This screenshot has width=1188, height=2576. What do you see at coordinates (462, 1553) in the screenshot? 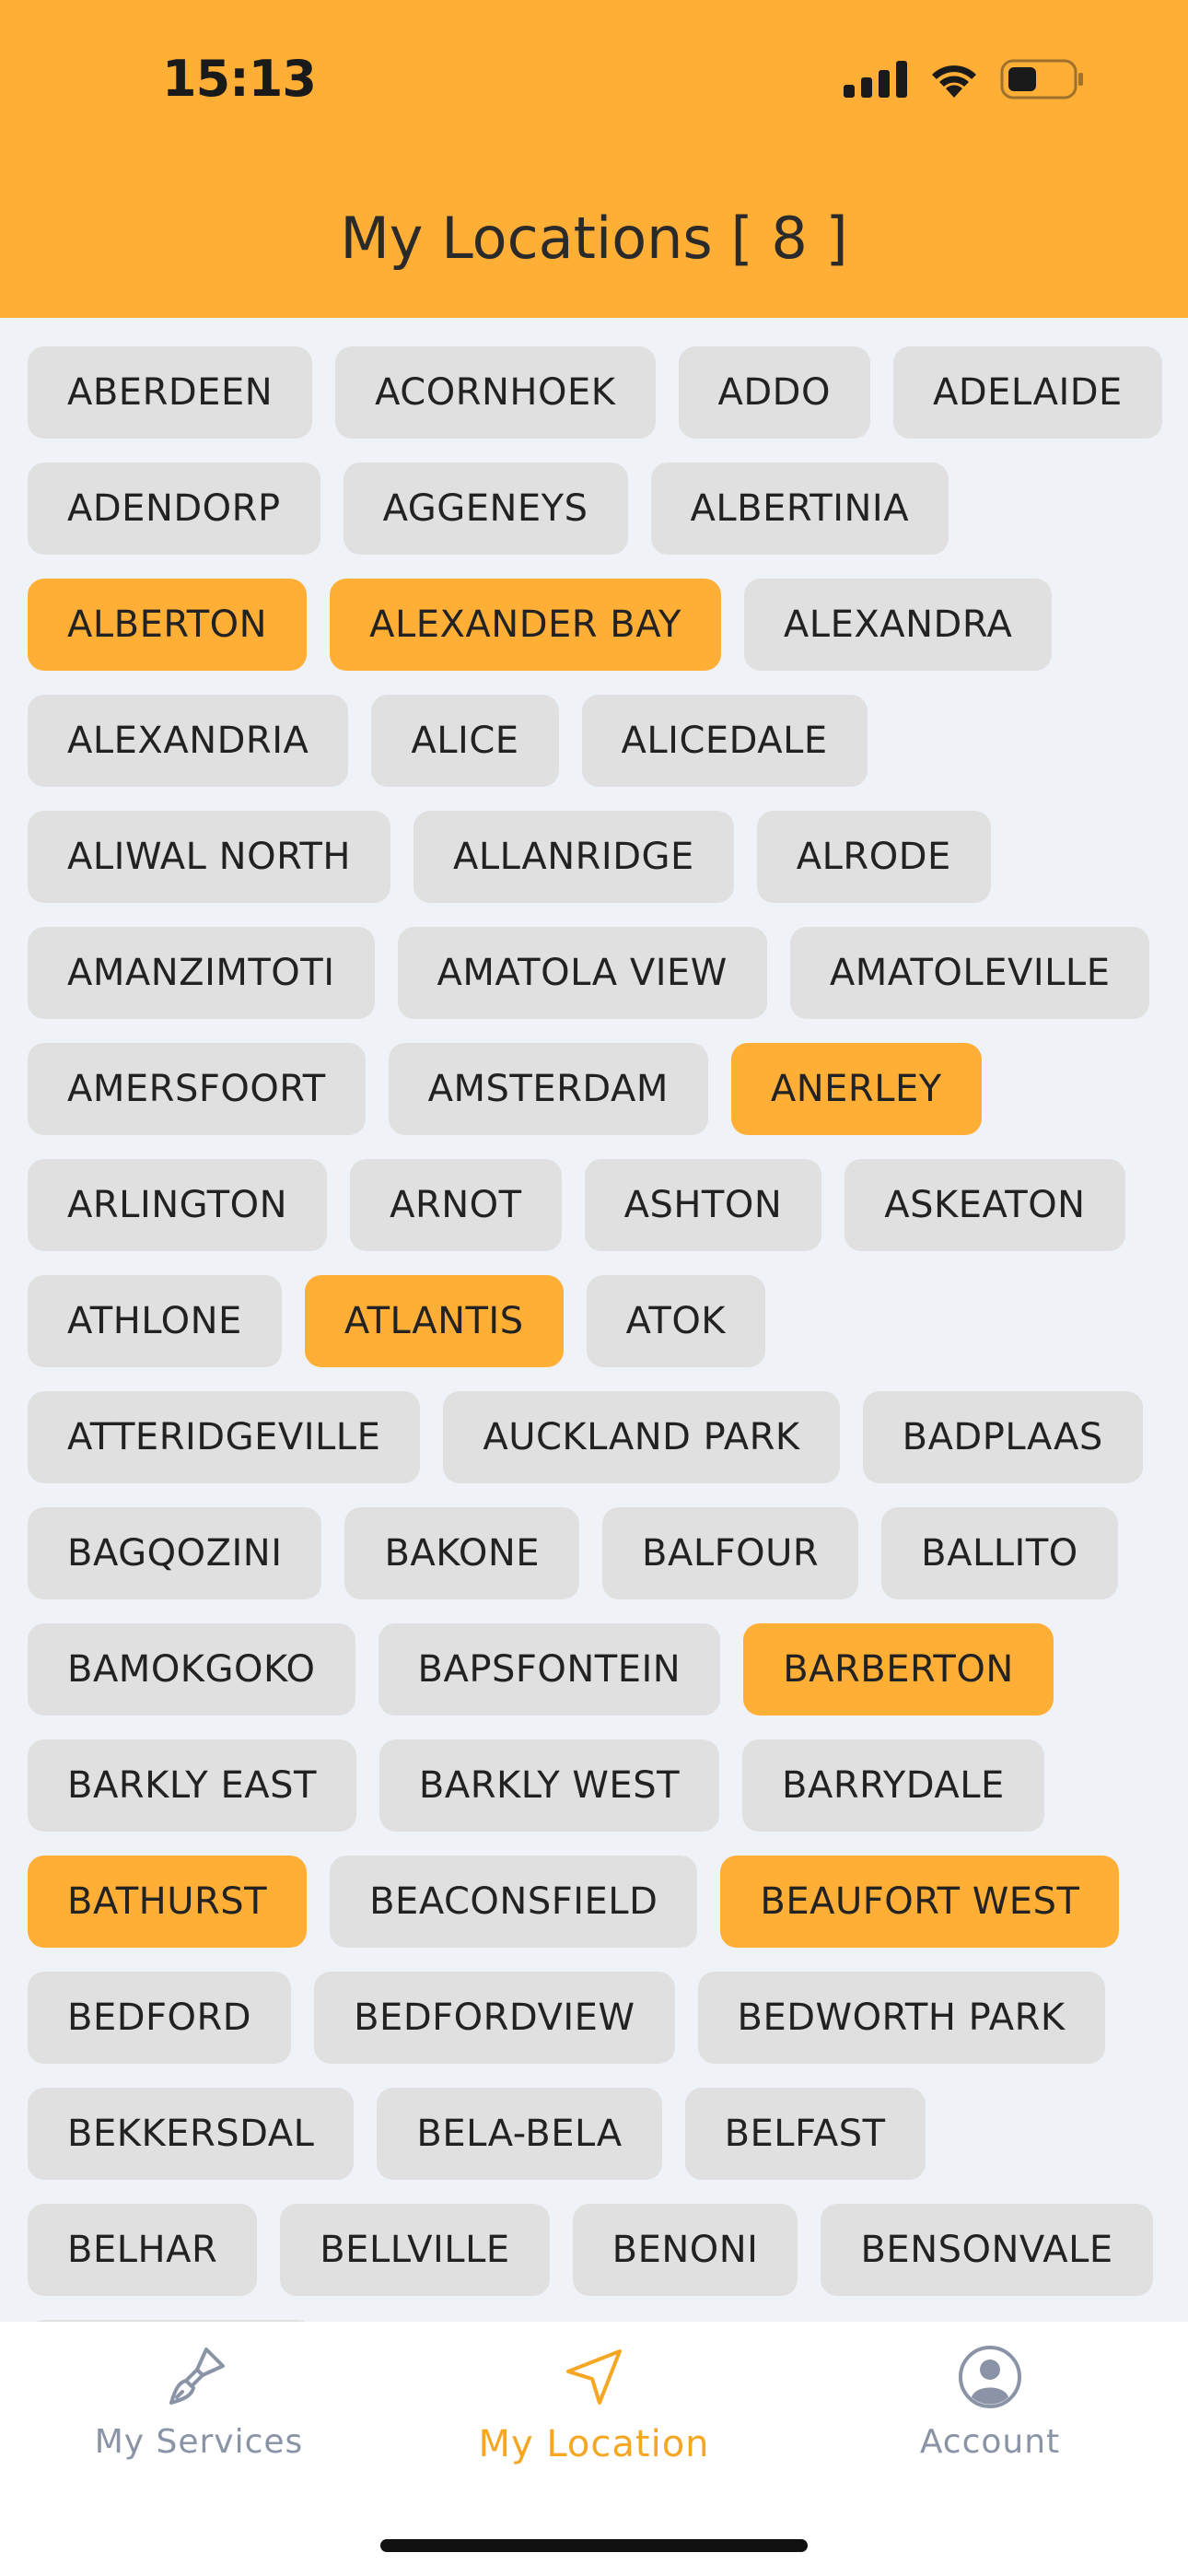
I see `location-chip: BAKONE` at bounding box center [462, 1553].